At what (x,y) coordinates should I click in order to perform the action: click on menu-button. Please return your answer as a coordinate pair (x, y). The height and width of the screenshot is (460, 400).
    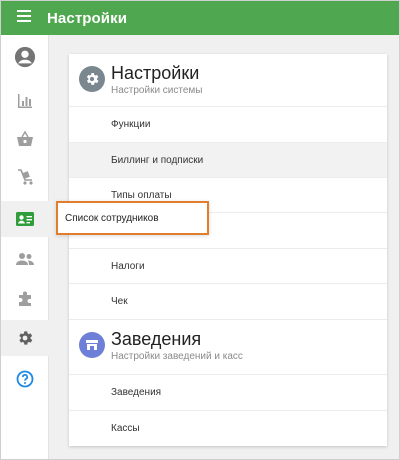
    Looking at the image, I should click on (24, 18).